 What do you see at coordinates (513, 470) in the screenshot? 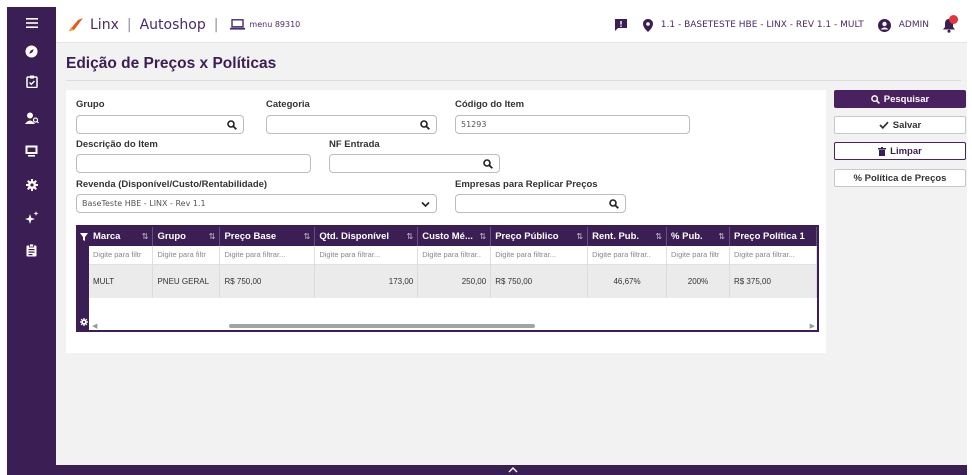
I see `chevron-up-icon` at bounding box center [513, 470].